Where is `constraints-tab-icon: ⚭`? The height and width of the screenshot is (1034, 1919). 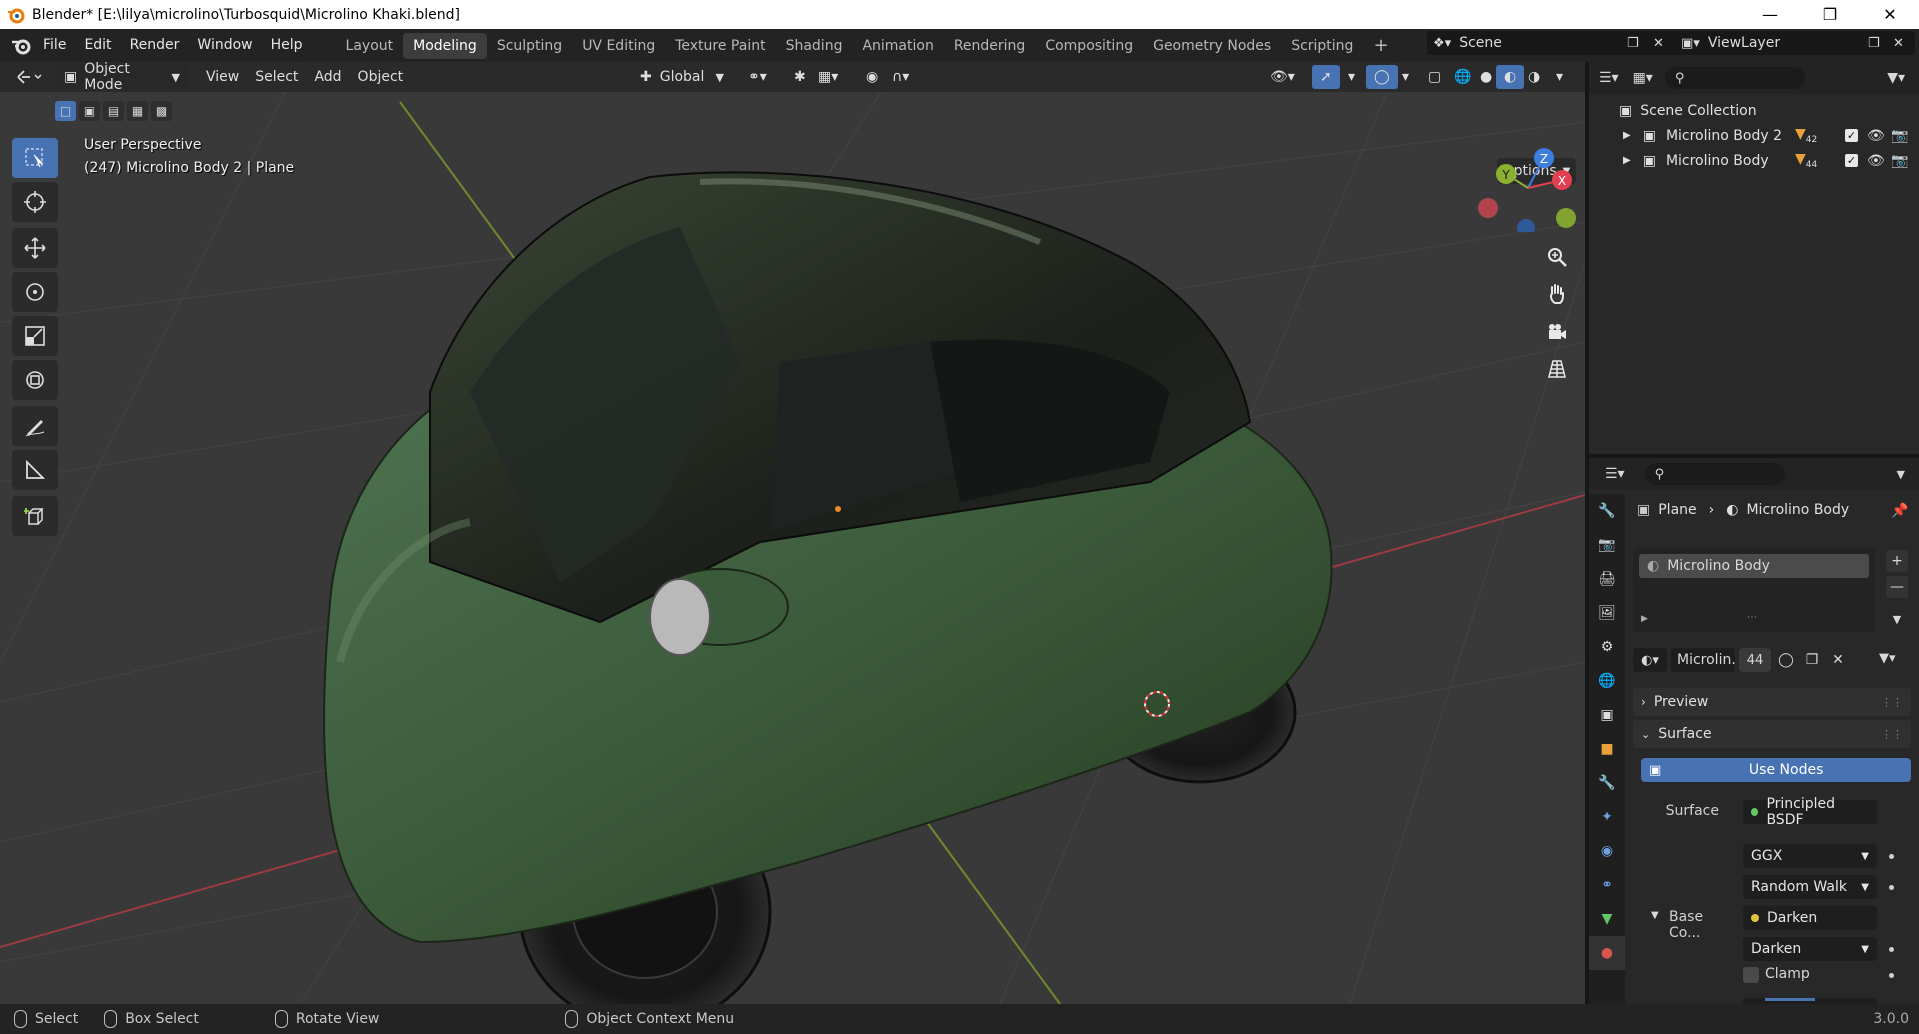 constraints-tab-icon: ⚭ is located at coordinates (1607, 885).